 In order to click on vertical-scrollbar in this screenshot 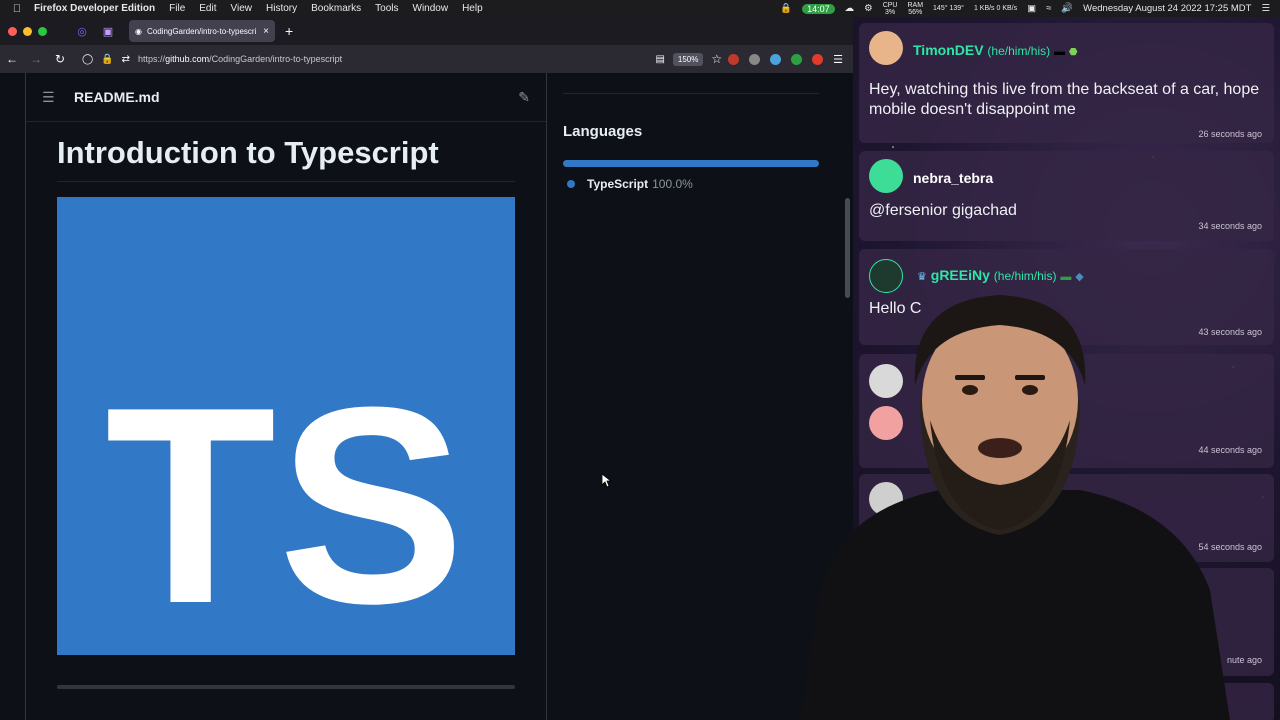, I will do `click(847, 248)`.